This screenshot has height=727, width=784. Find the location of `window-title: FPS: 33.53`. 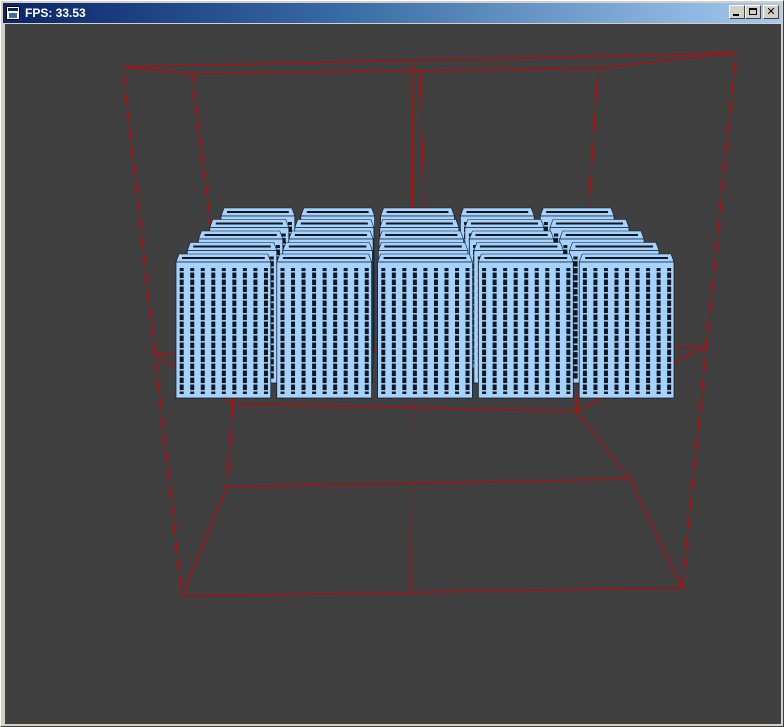

window-title: FPS: 33.53 is located at coordinates (55, 13).